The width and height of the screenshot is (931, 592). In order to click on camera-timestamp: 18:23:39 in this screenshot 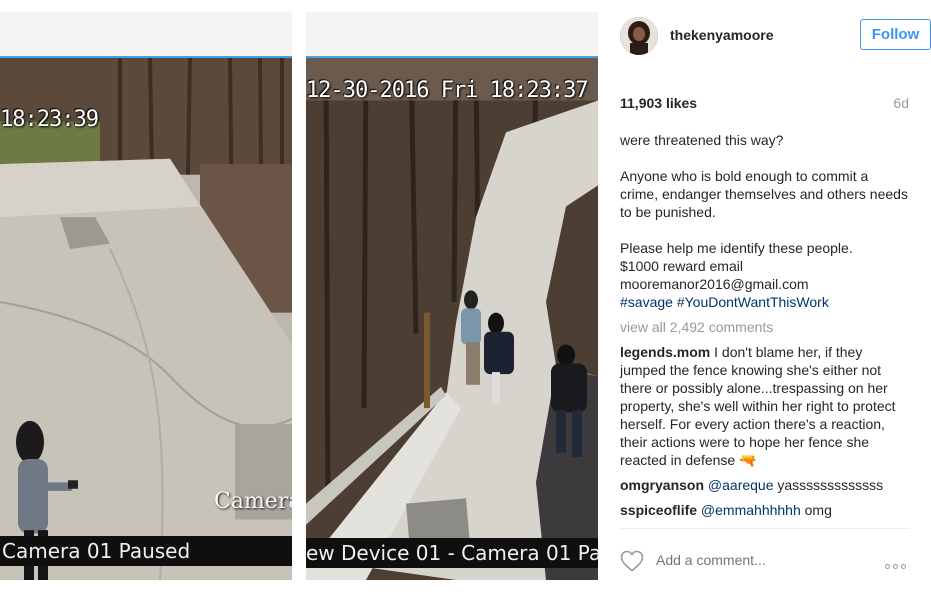, I will do `click(49, 119)`.